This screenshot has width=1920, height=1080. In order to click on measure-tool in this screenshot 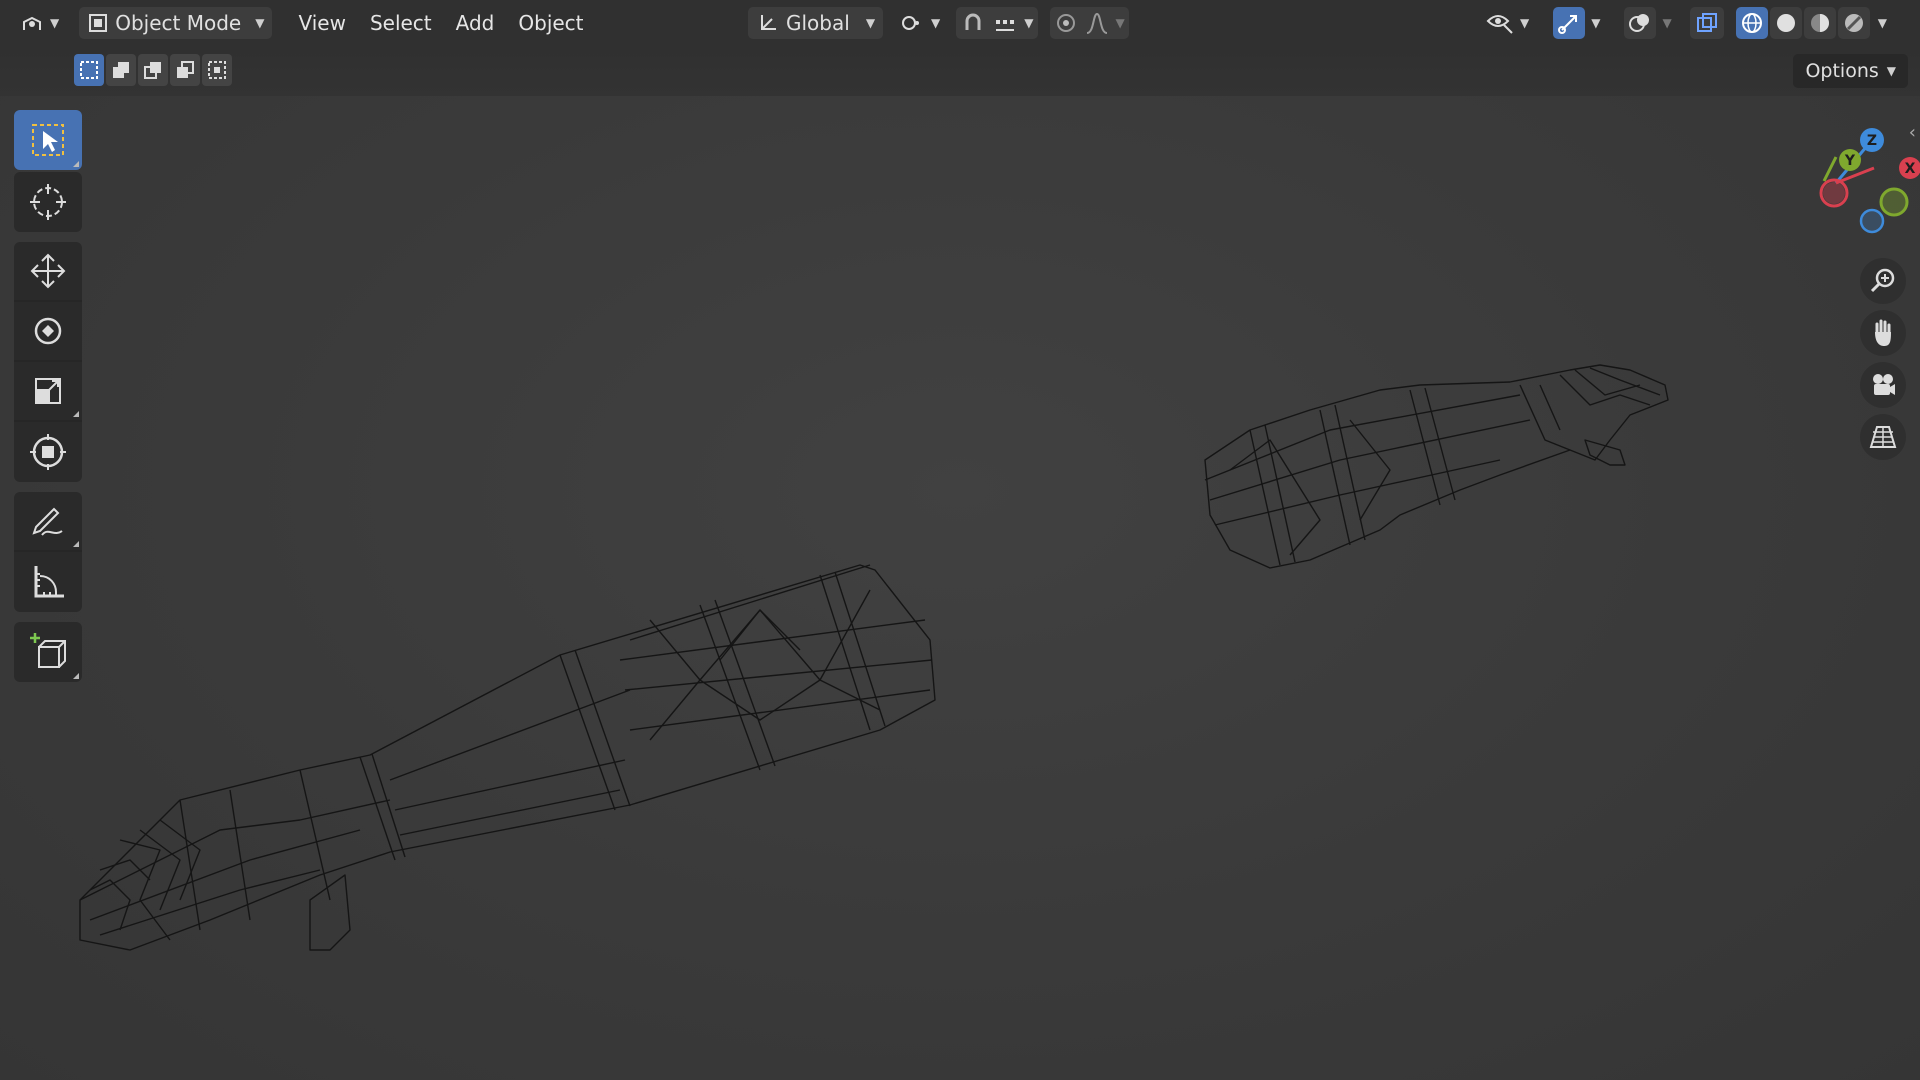, I will do `click(48, 582)`.